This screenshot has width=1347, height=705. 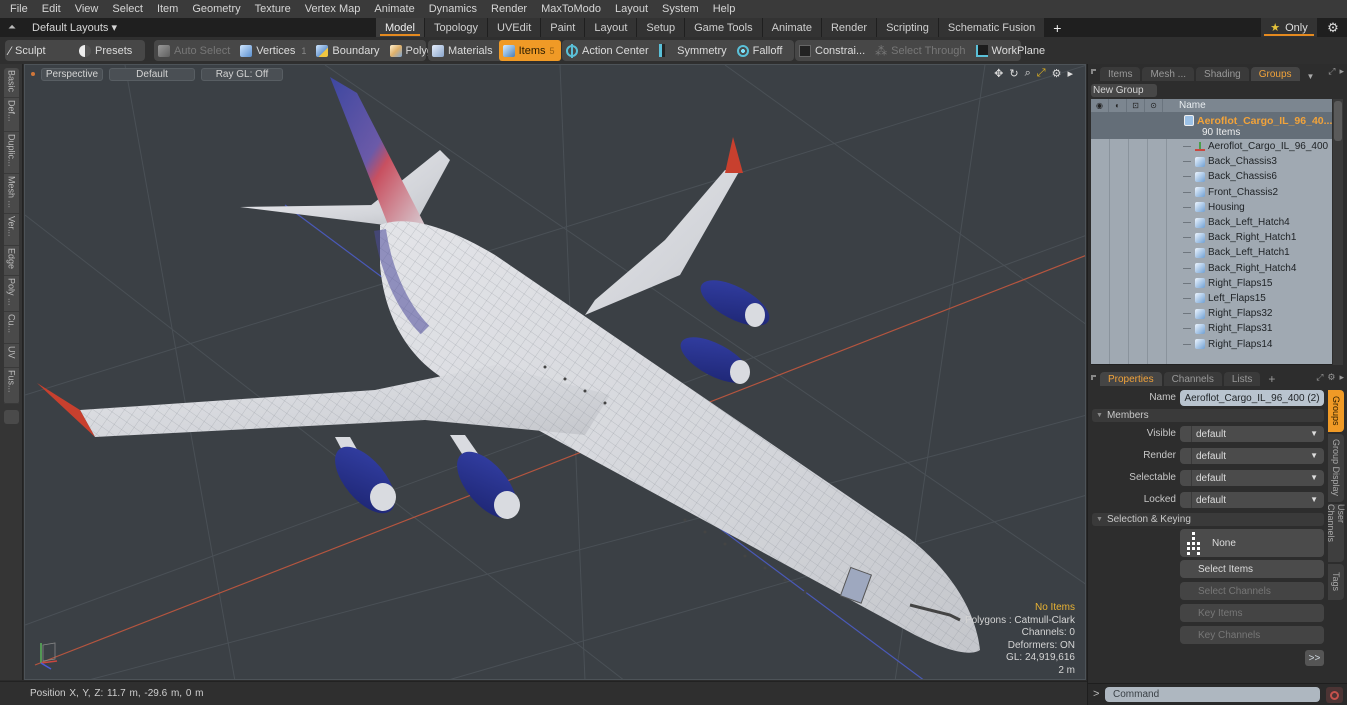 I want to click on key-channels-button: Key Channels, so click(x=1252, y=635).